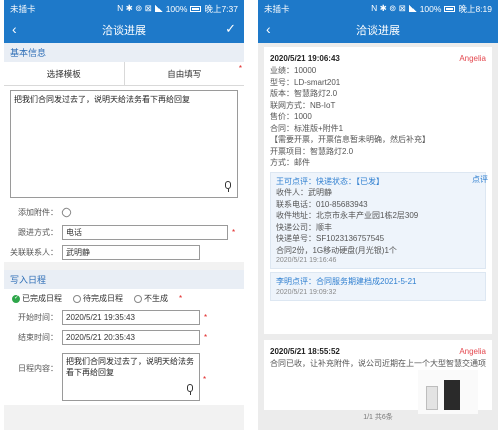 This screenshot has height=430, width=500. Describe the element at coordinates (38, 232) in the screenshot. I see `follow-method-label: 跟进方式：` at that location.